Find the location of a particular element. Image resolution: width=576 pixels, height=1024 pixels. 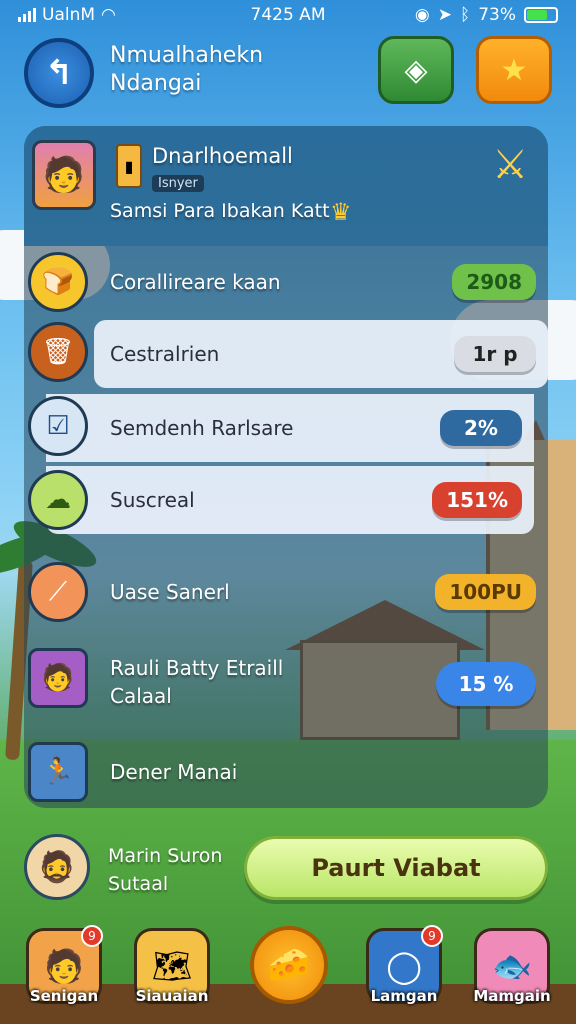

list-item: 🍞 Corallireare kaan 2908 is located at coordinates (286, 282).